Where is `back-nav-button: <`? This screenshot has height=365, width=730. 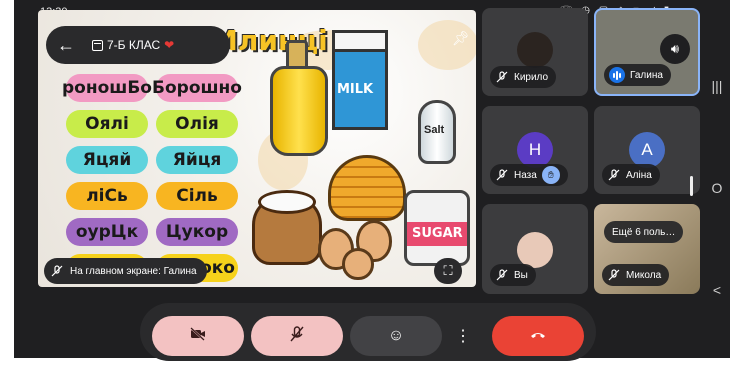
back-nav-button: < is located at coordinates (717, 290).